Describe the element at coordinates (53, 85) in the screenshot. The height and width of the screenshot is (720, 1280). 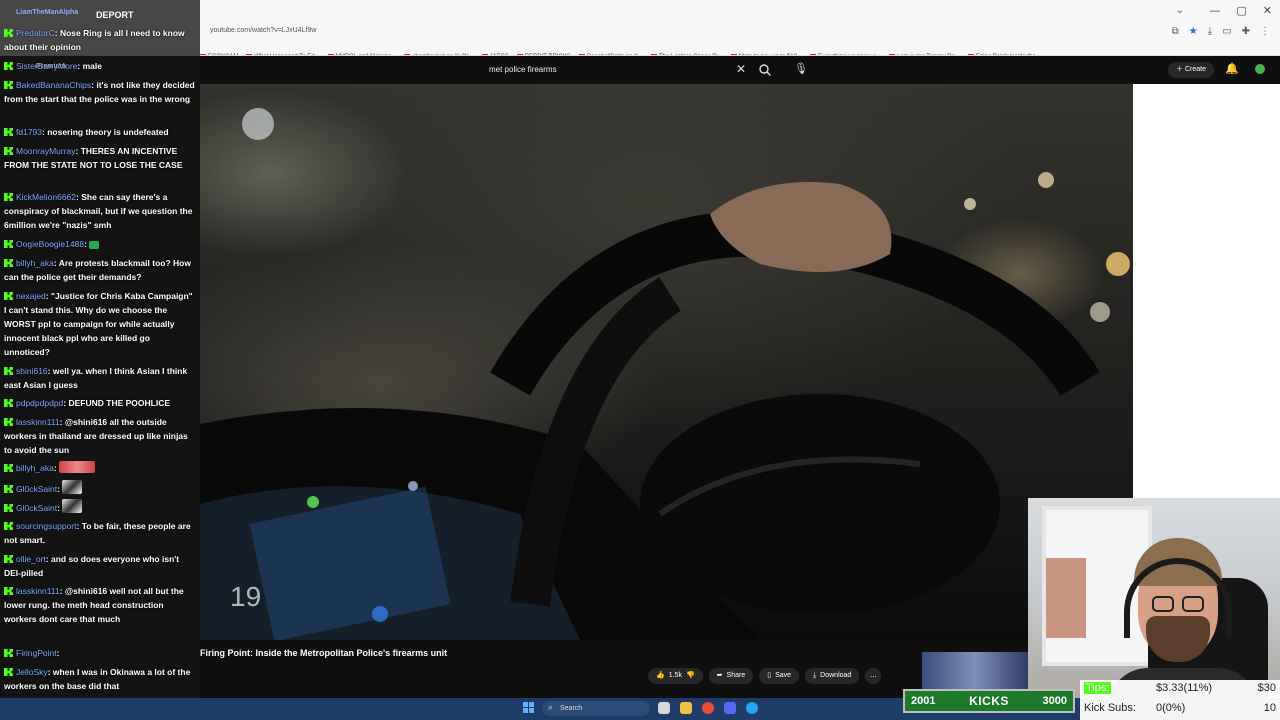
I see `chat-username: BakedBananaChips` at that location.